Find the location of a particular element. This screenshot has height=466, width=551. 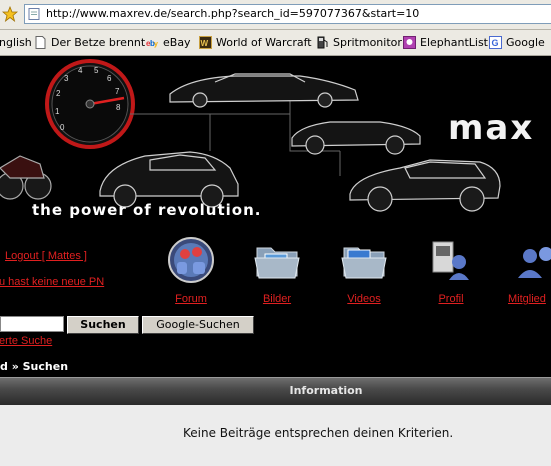

svg-text: 3 is located at coordinates (66, 78).